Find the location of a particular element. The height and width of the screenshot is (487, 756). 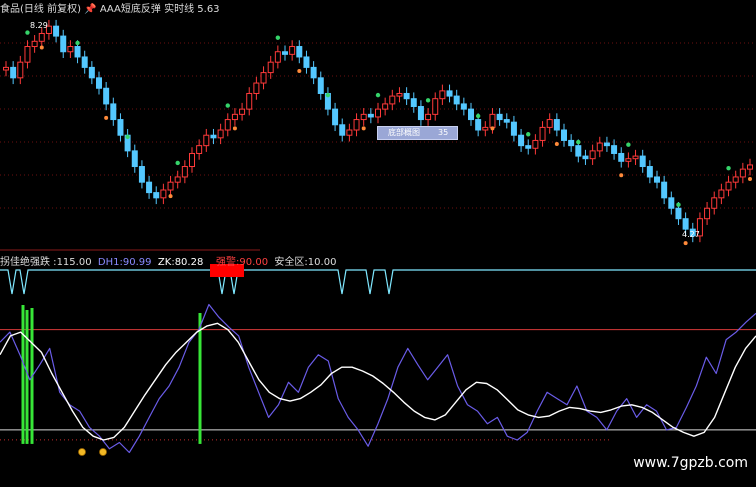

buy-bar is located at coordinates (23, 374).